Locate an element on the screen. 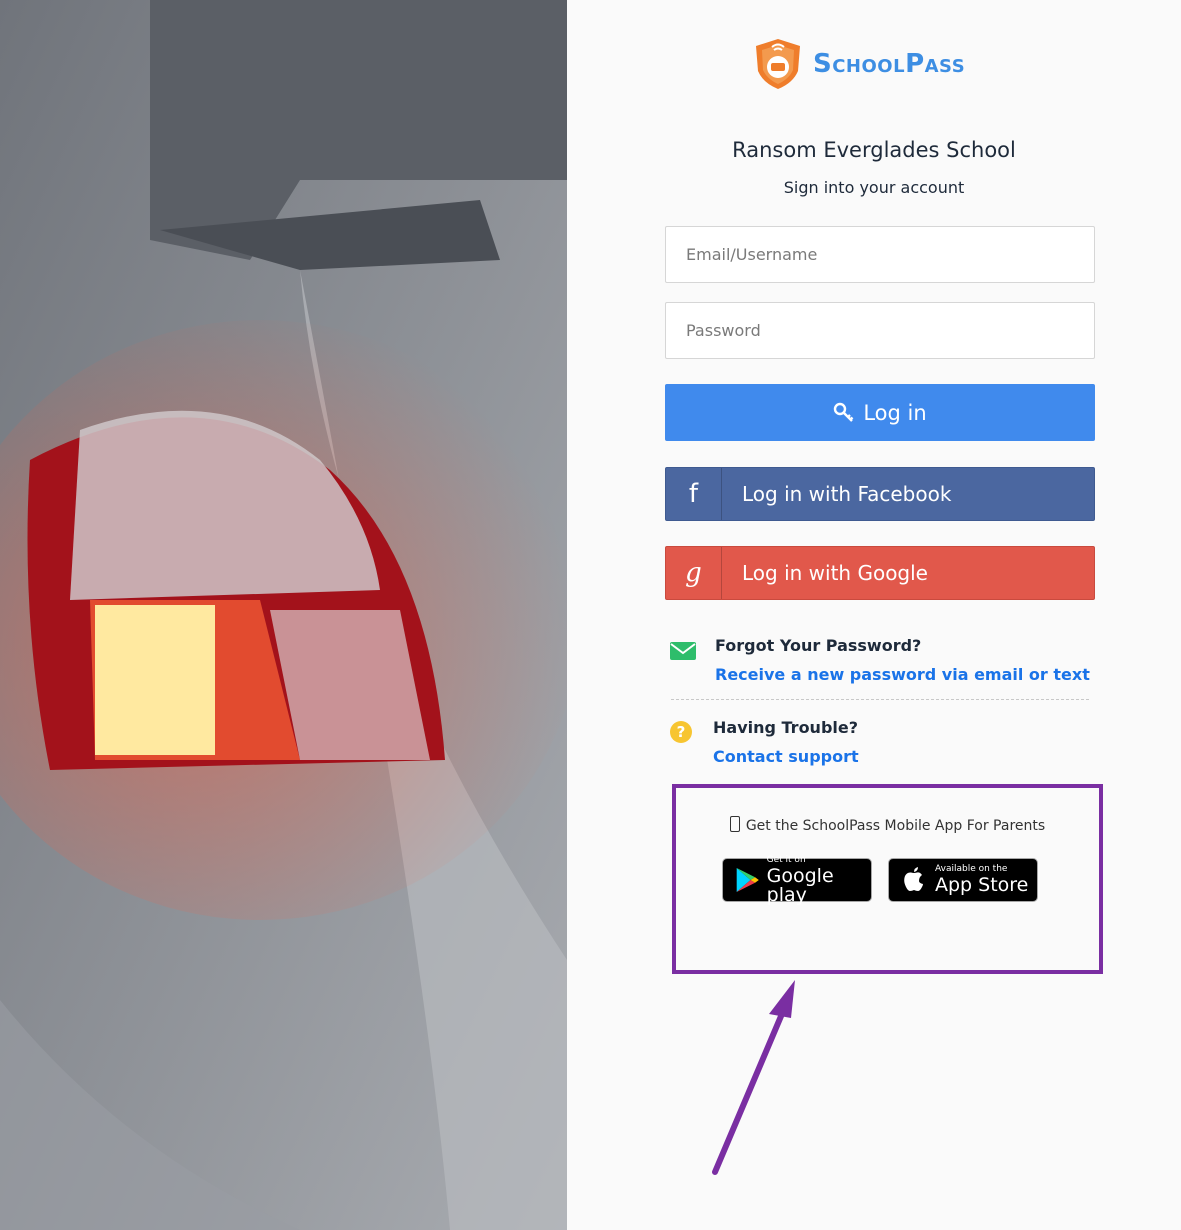 The height and width of the screenshot is (1230, 1181). schoolpass-logo: SchoolPass is located at coordinates (859, 64).